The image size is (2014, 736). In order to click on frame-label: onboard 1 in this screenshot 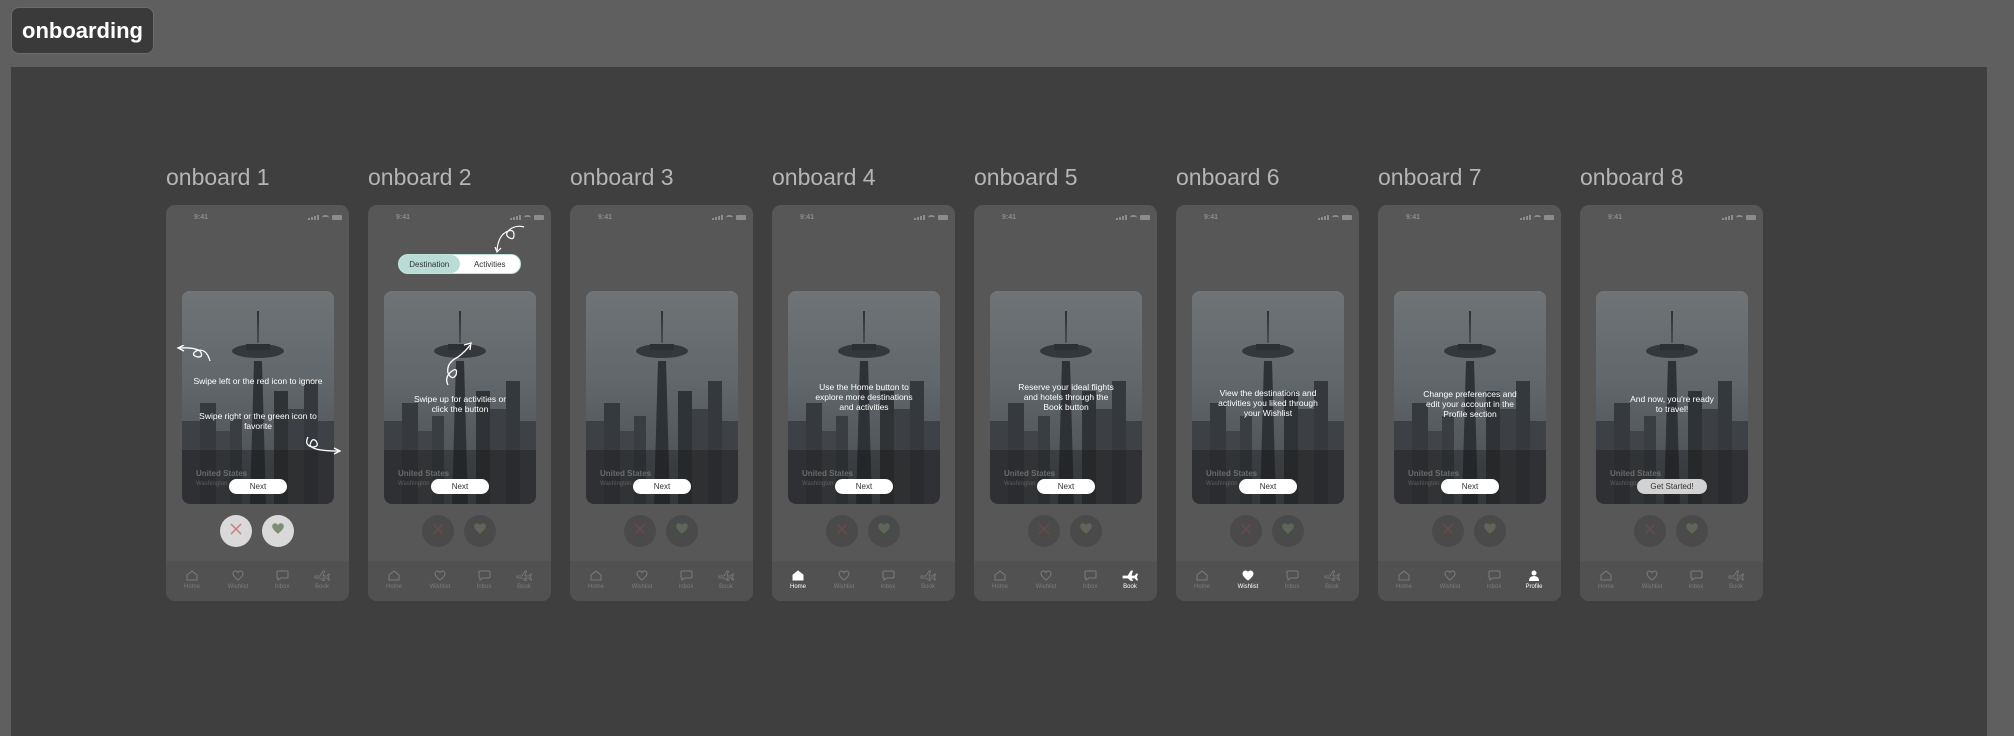, I will do `click(218, 177)`.